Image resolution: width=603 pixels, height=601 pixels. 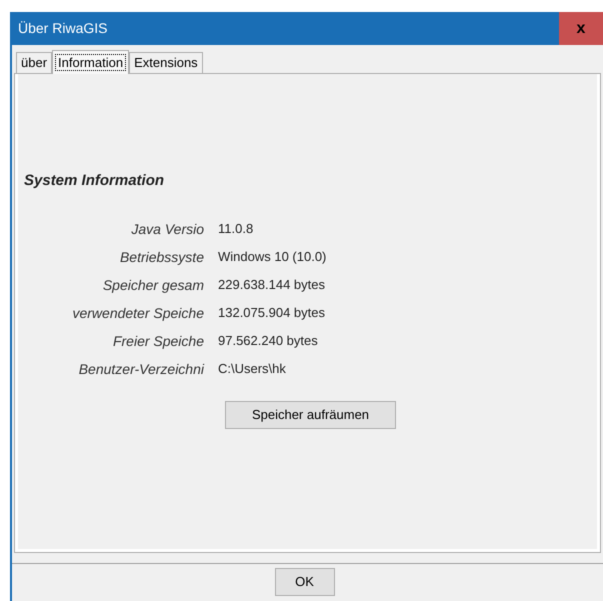 I want to click on info-label: Freier Speiche, so click(x=158, y=341).